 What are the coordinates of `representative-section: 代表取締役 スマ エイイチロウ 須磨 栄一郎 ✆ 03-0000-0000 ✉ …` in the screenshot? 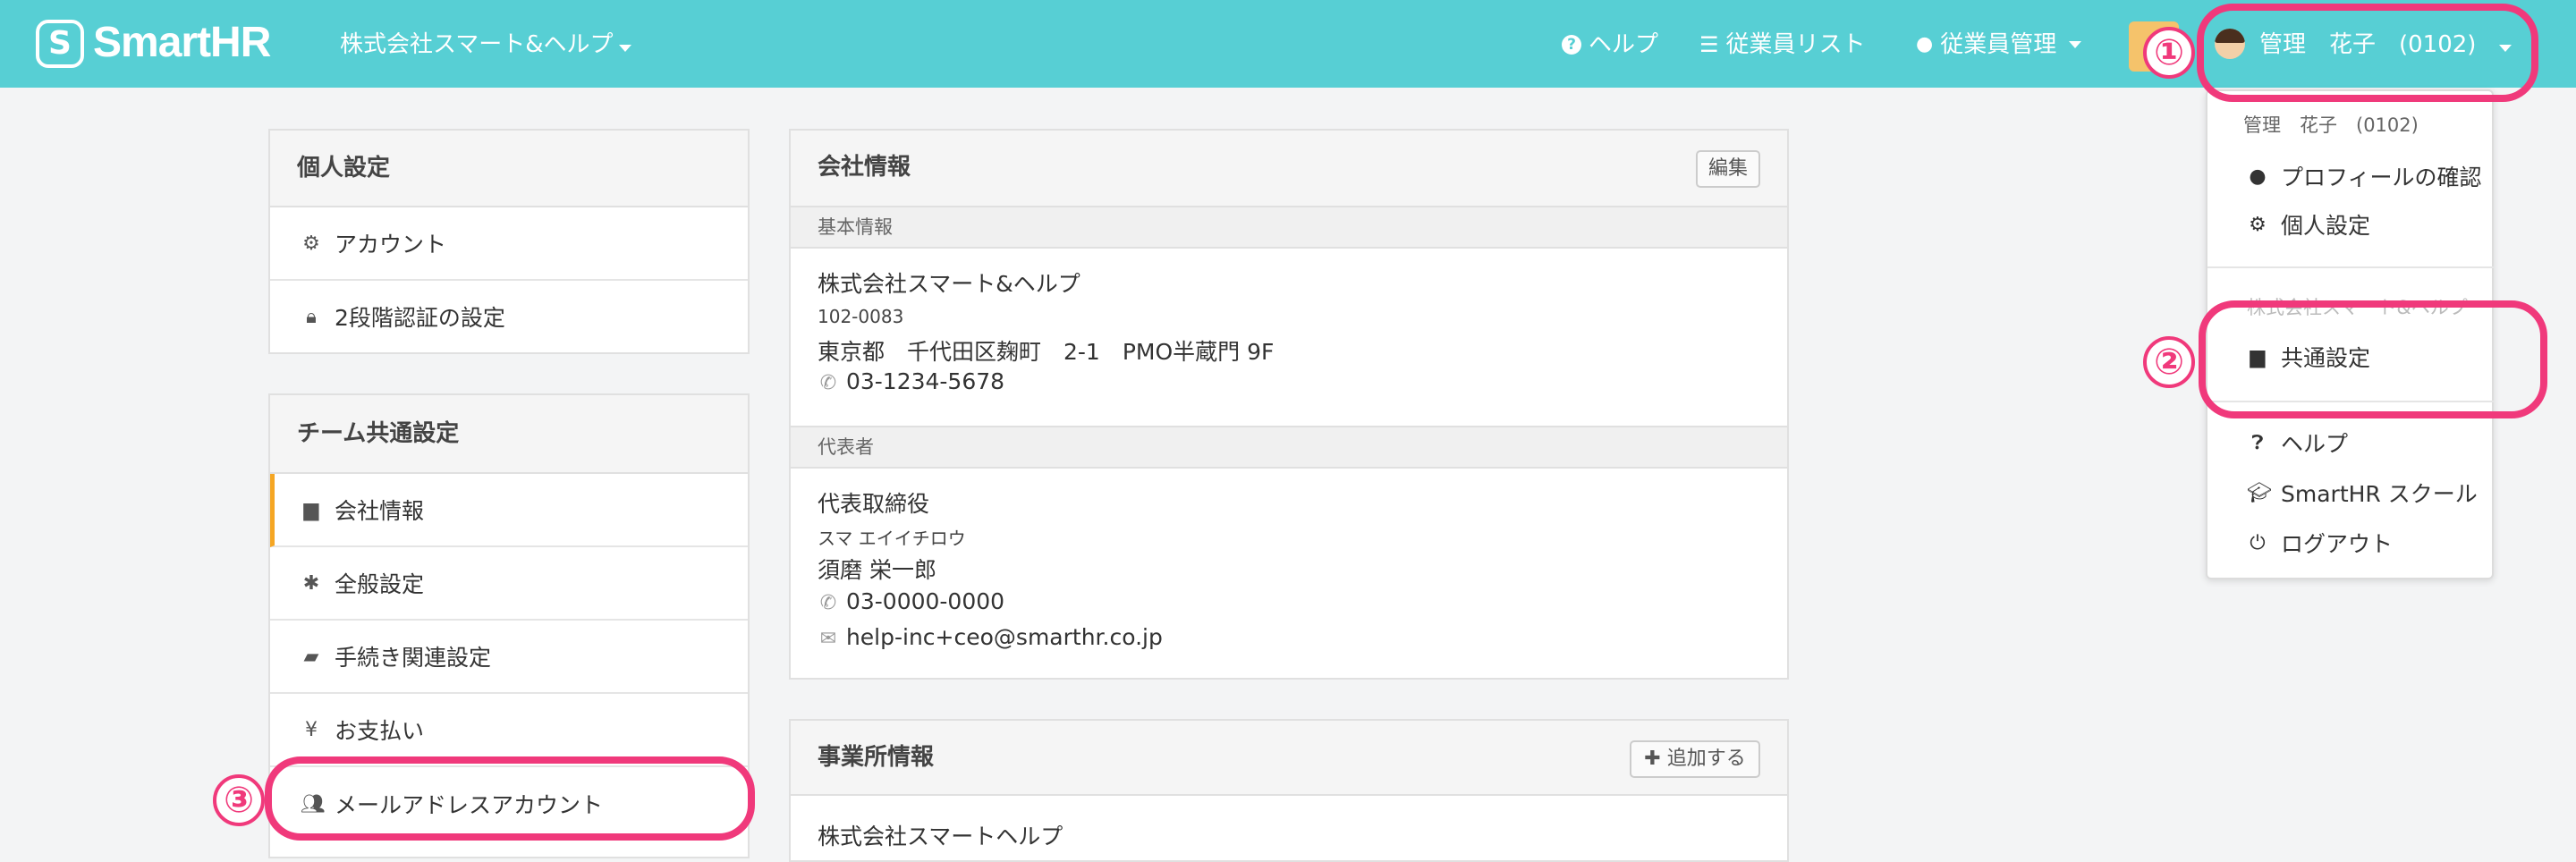 It's located at (1289, 572).